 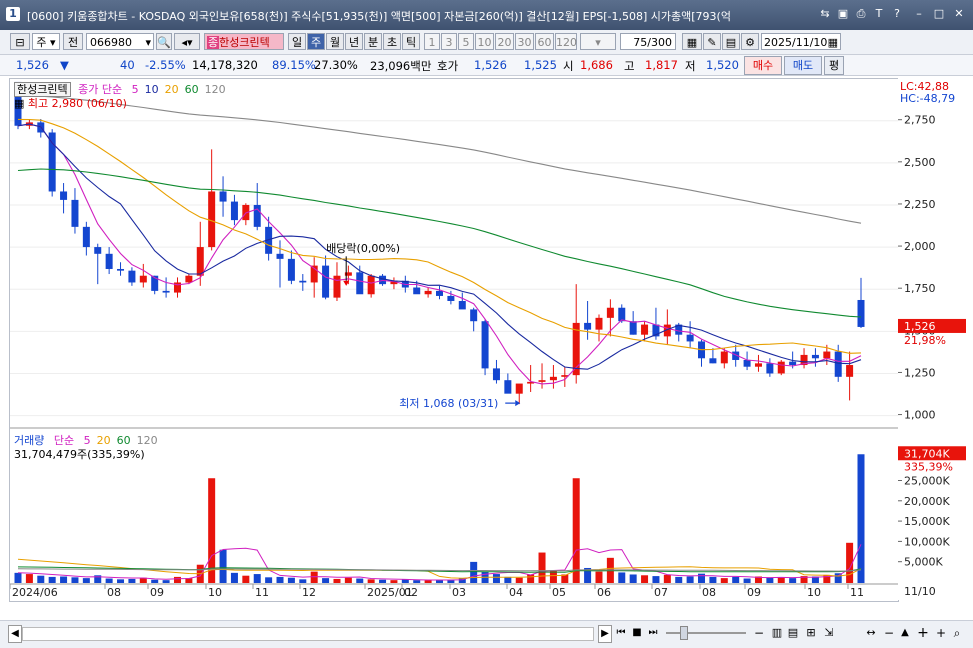 What do you see at coordinates (20, 41) in the screenshot?
I see `layout-icon: ⊟` at bounding box center [20, 41].